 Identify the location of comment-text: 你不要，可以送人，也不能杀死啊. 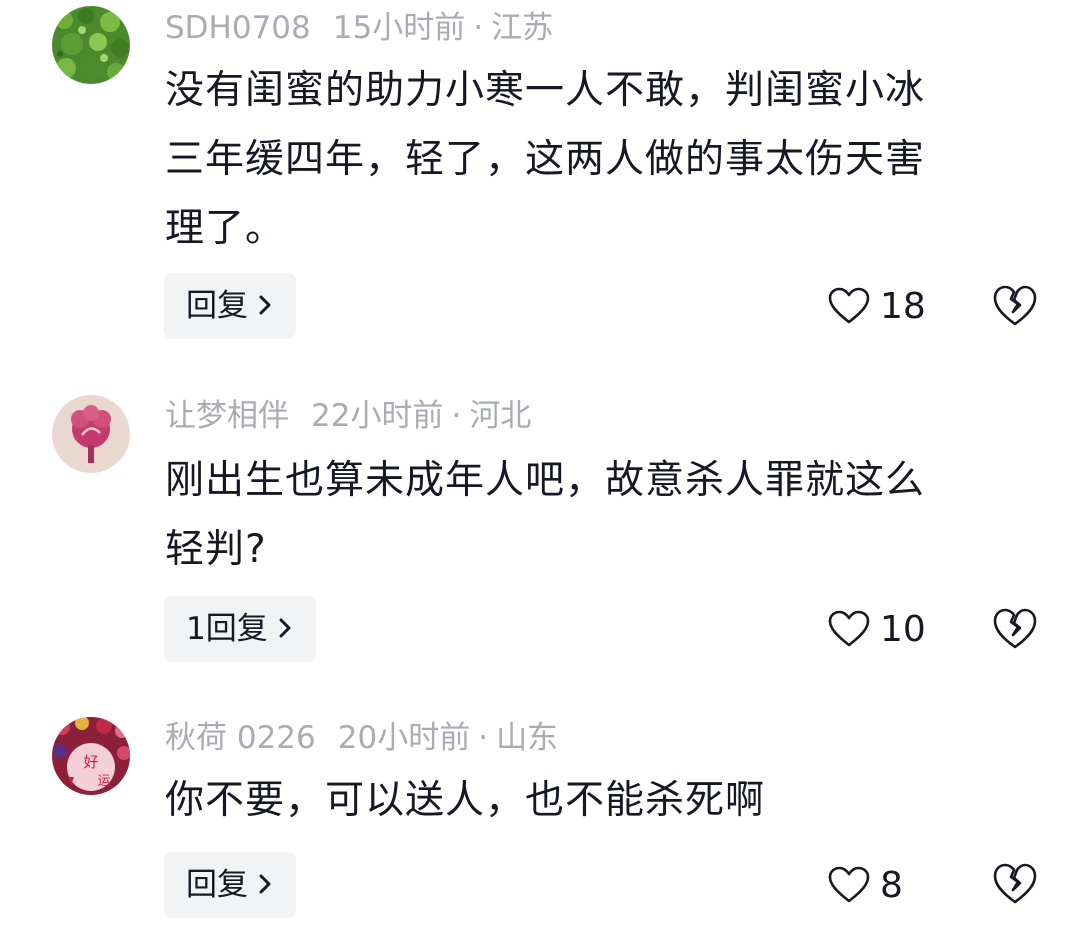
(605, 800).